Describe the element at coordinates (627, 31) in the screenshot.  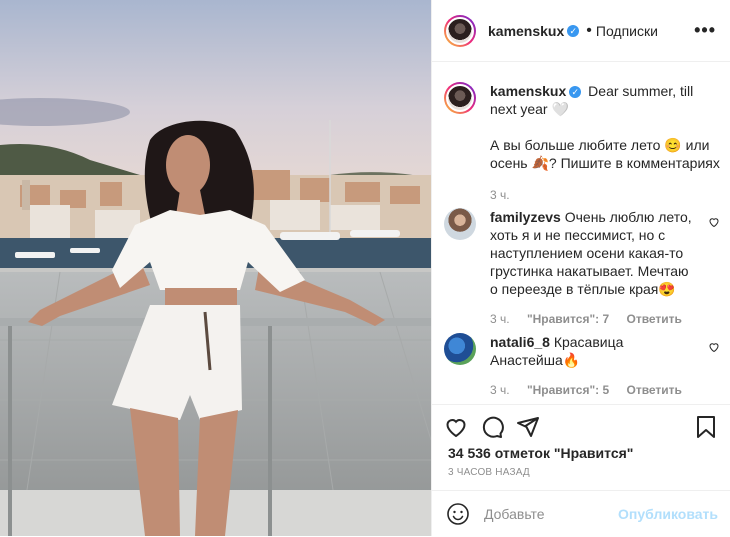
I see `following-button: Подписки` at that location.